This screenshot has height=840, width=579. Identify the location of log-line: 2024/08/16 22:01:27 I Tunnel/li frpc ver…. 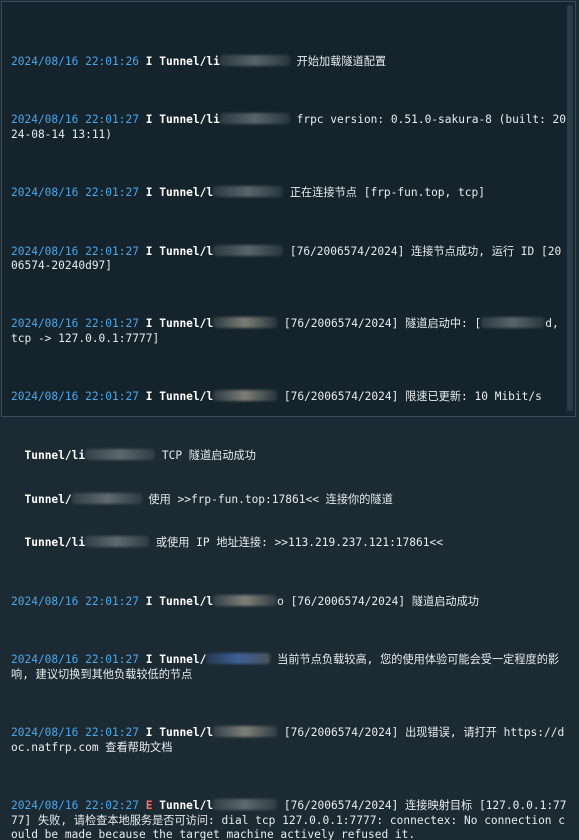
(289, 127).